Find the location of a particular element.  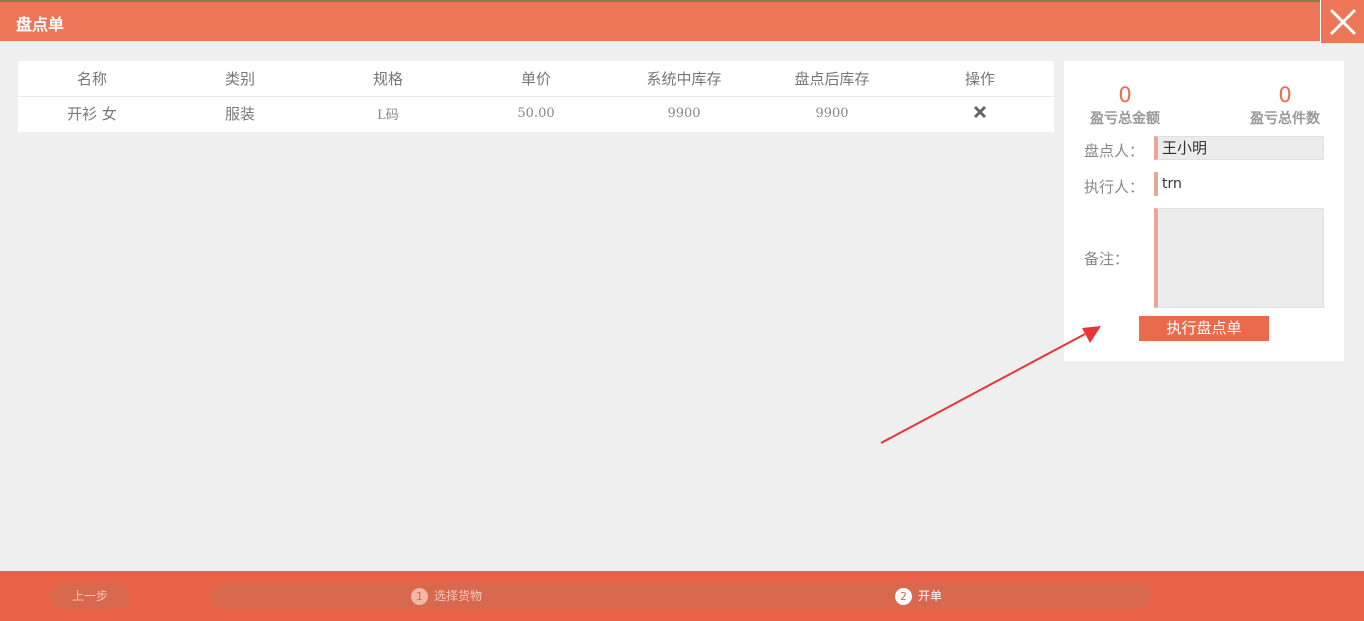

checker-field: 王小明 is located at coordinates (1239, 148).